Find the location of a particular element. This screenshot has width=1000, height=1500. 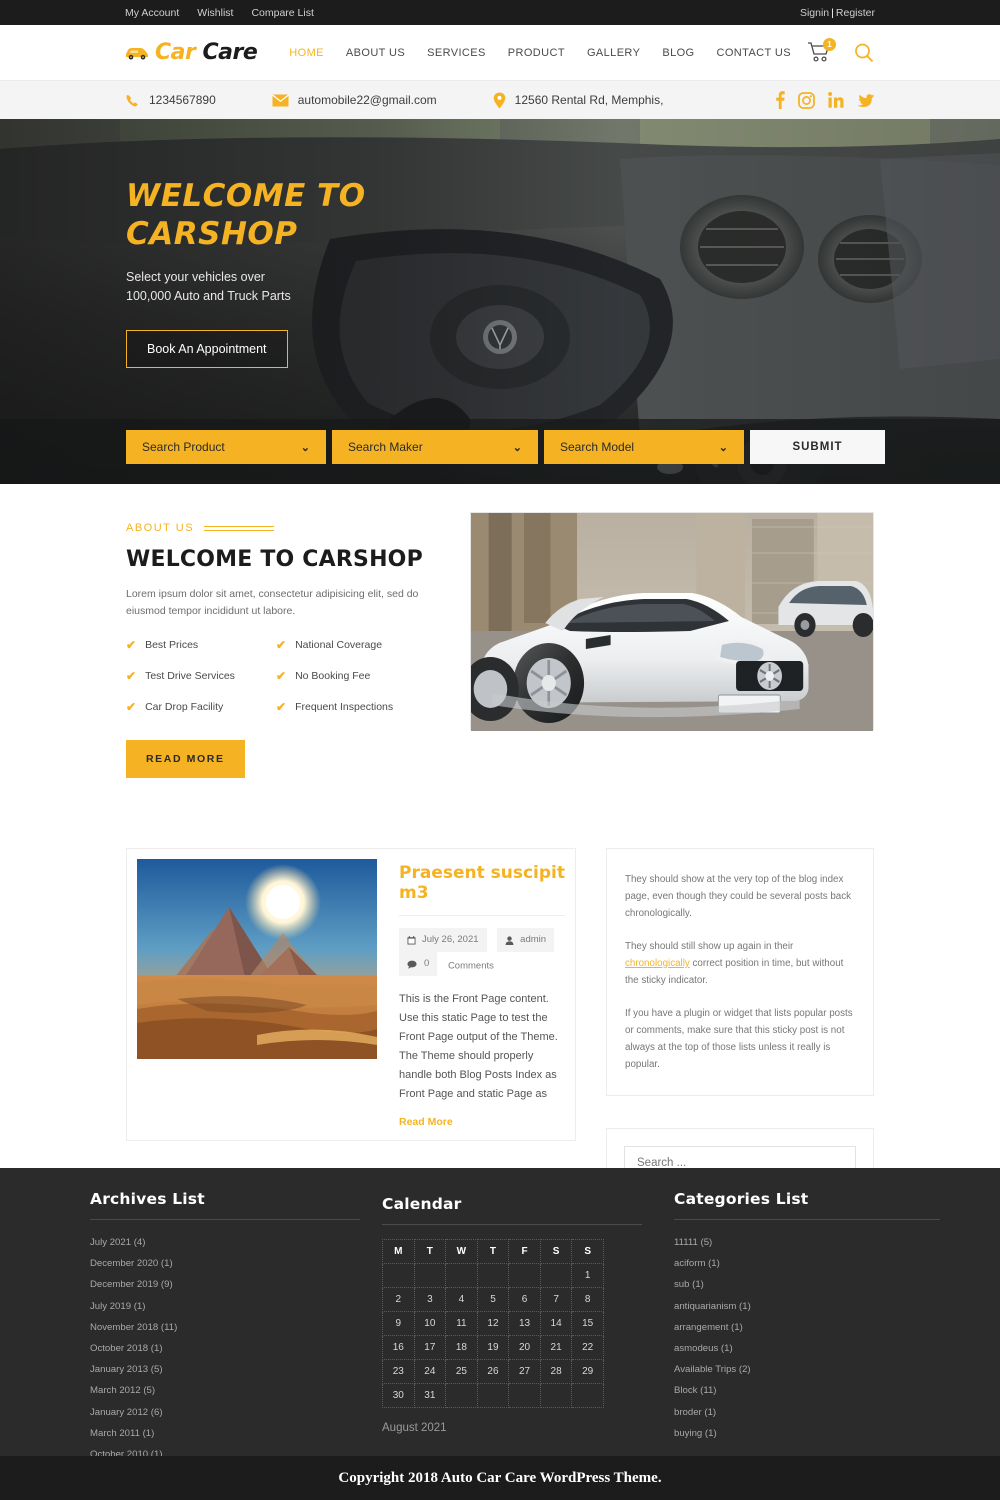

contact-email: automobile22@gmail.com is located at coordinates (354, 100).